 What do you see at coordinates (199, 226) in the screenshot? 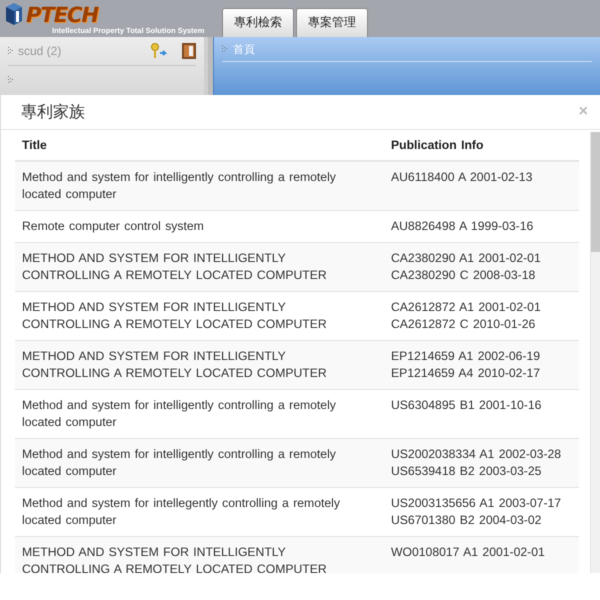
I see `title-cell: Remote computer control system` at bounding box center [199, 226].